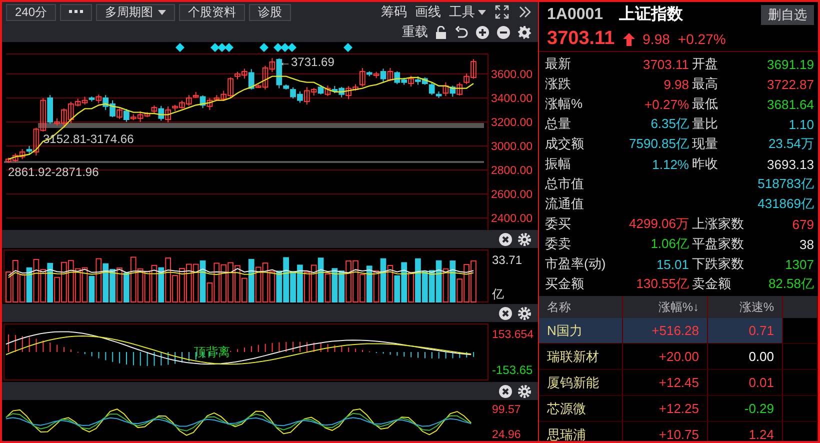  What do you see at coordinates (428, 12) in the screenshot?
I see `tool-button: 画线` at bounding box center [428, 12].